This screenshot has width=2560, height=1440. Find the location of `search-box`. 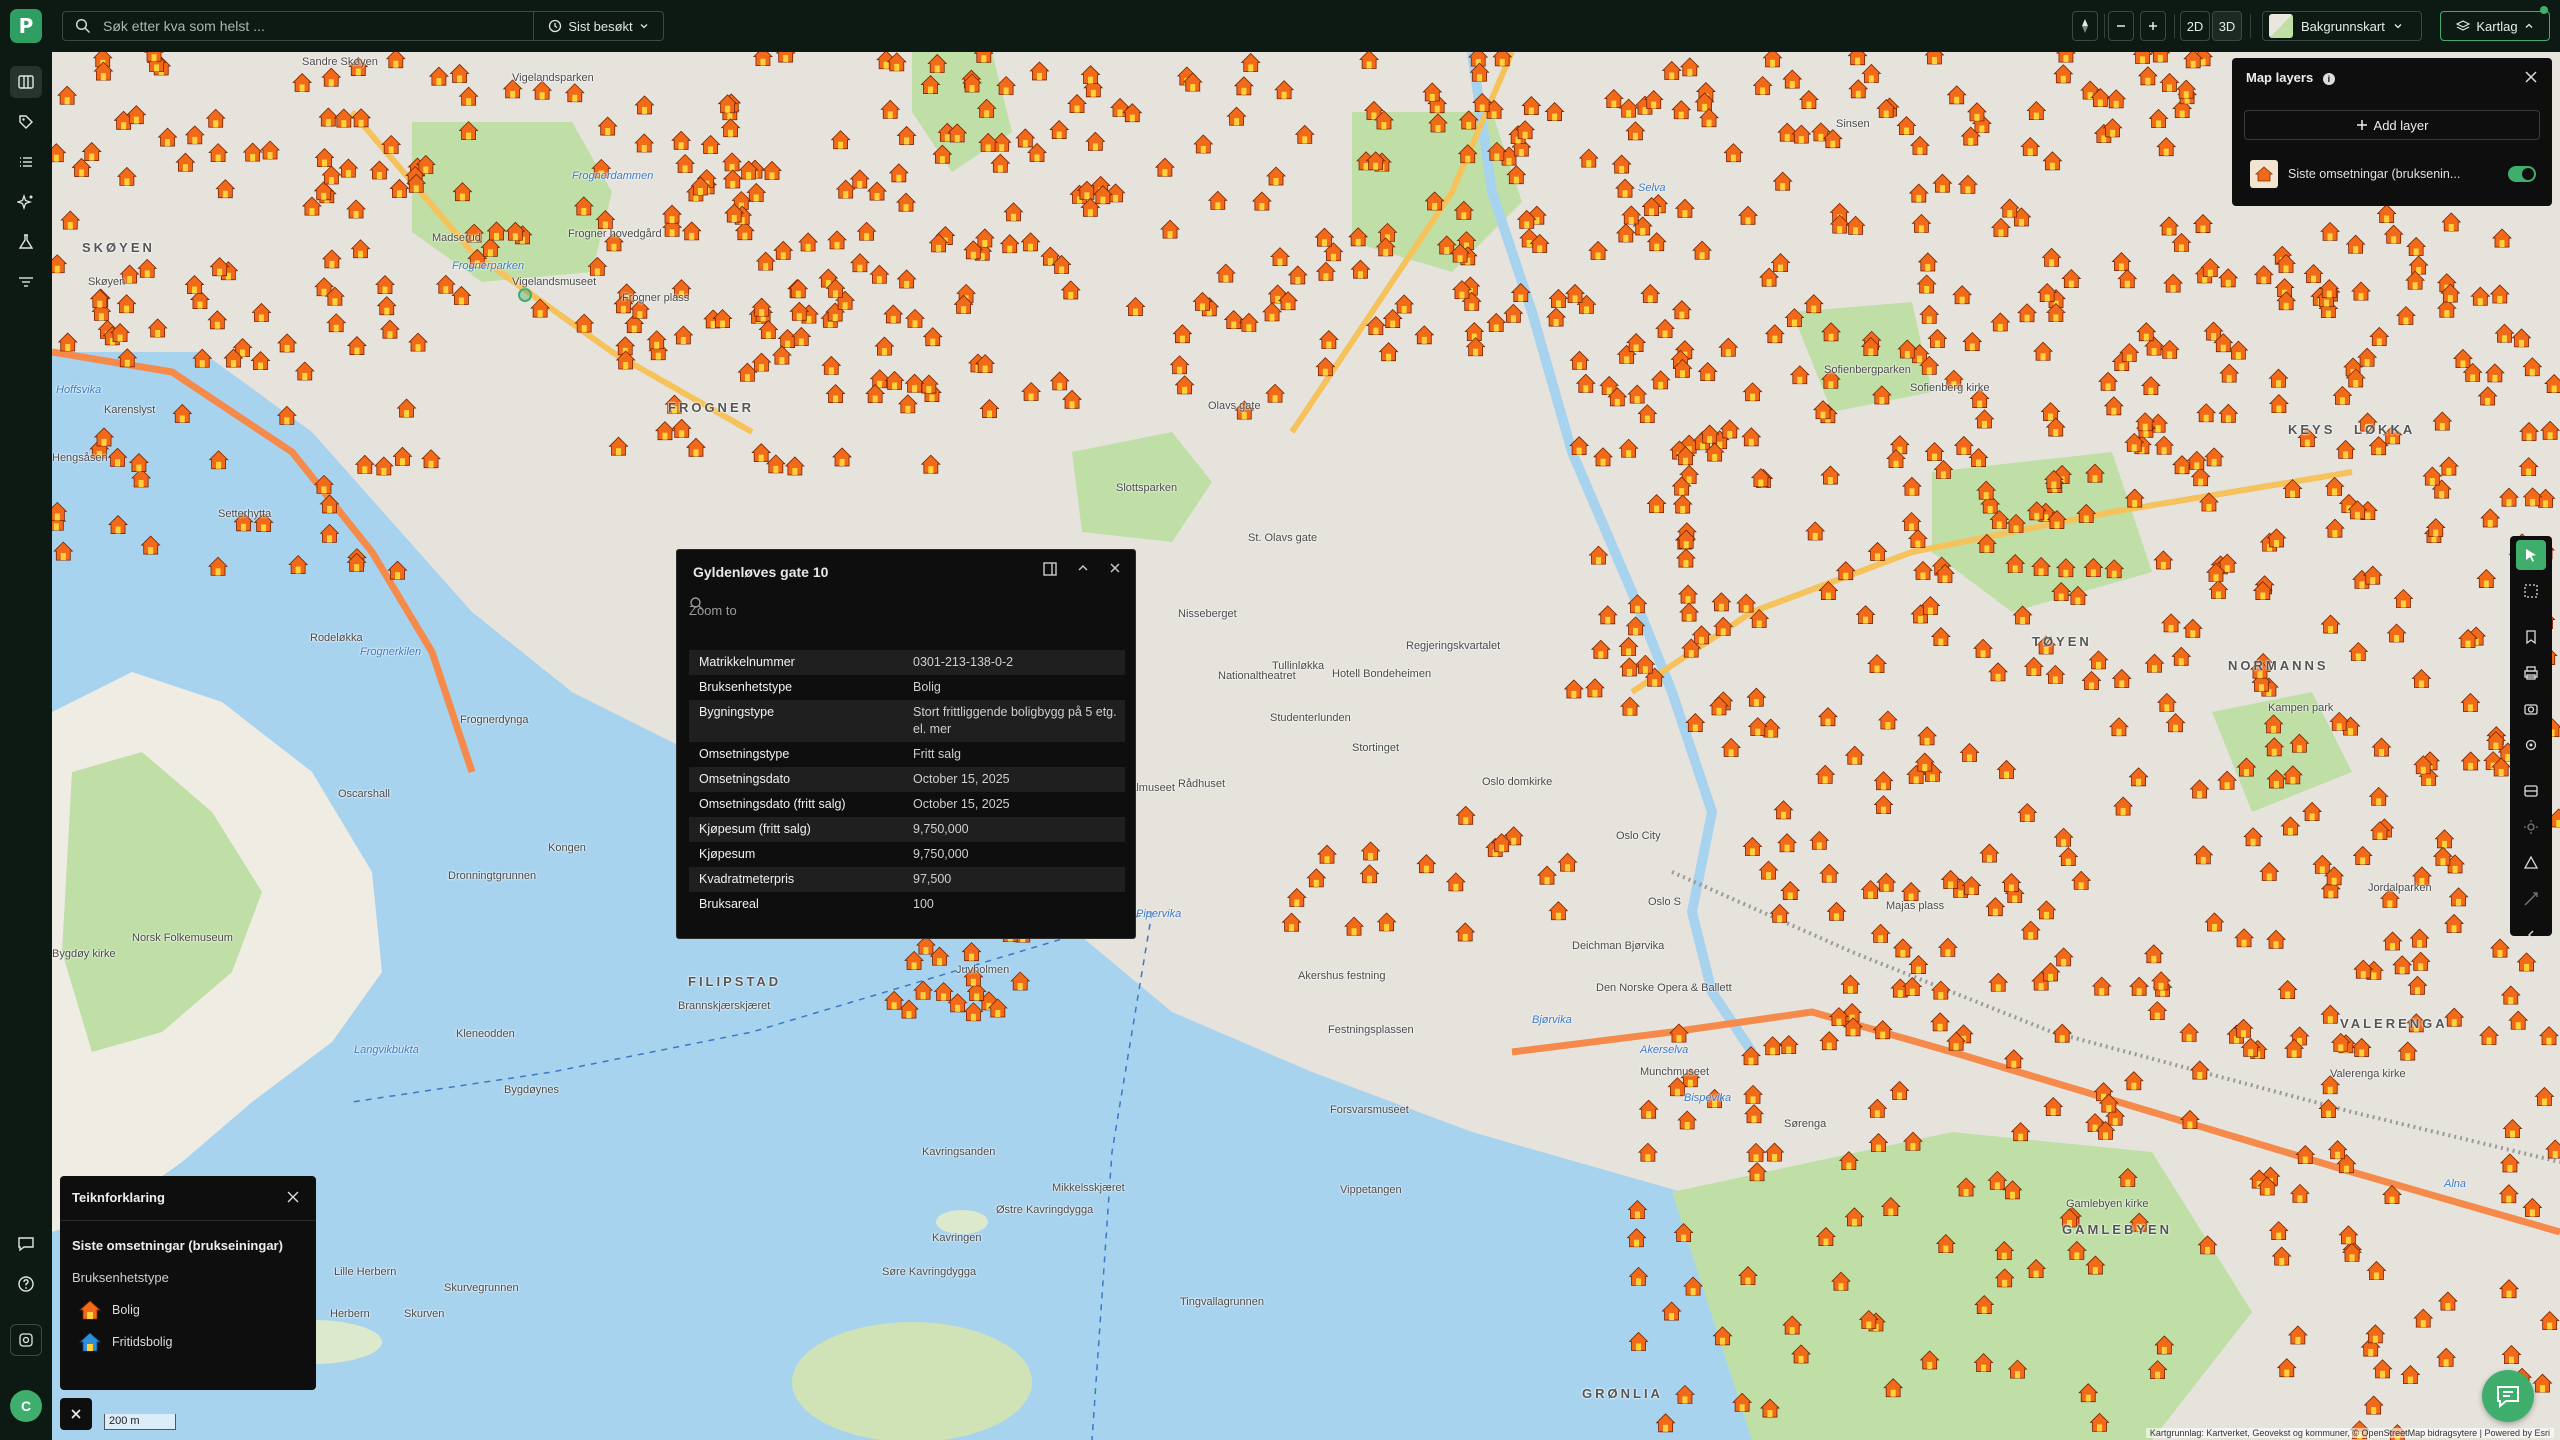

search-box is located at coordinates (298, 26).